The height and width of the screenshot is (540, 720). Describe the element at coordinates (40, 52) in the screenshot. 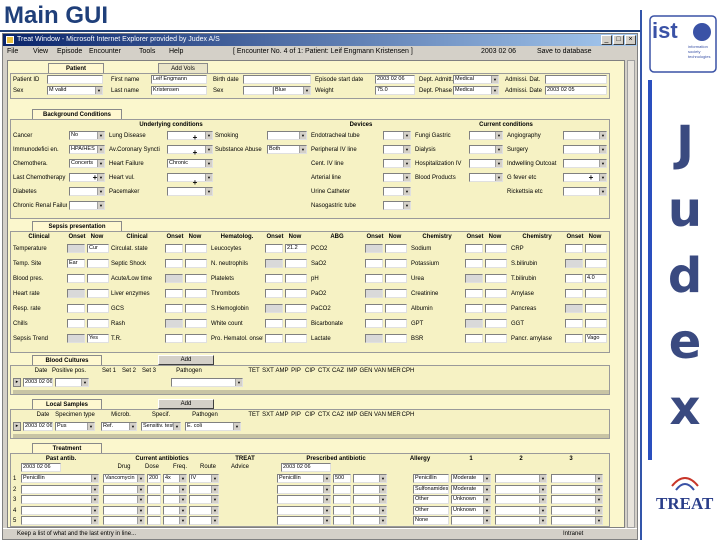

I see `menu-view: View` at that location.